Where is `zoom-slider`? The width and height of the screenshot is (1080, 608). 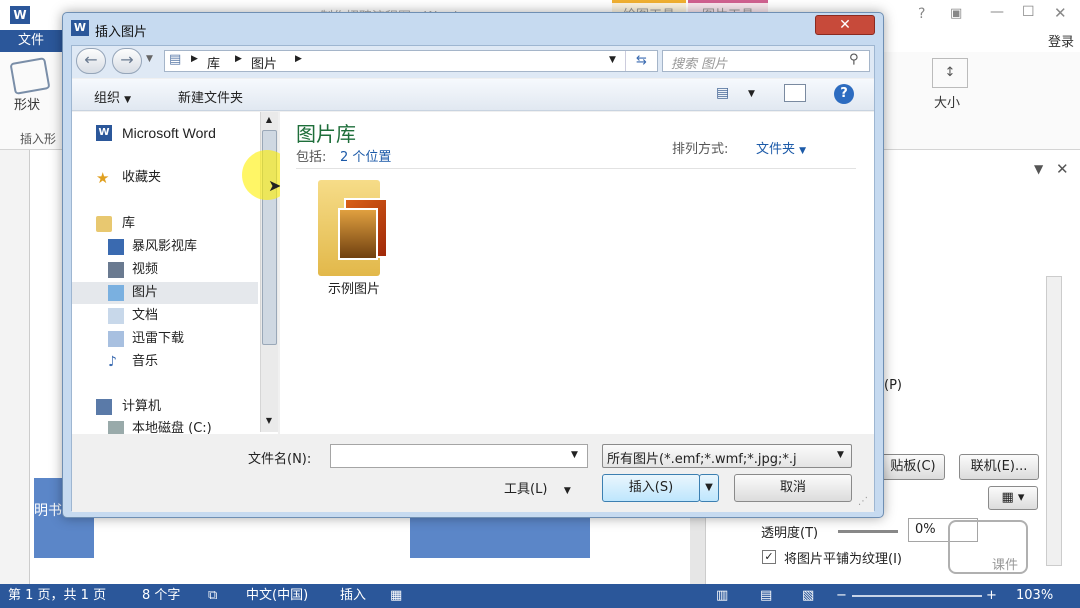
zoom-slider is located at coordinates (917, 596).